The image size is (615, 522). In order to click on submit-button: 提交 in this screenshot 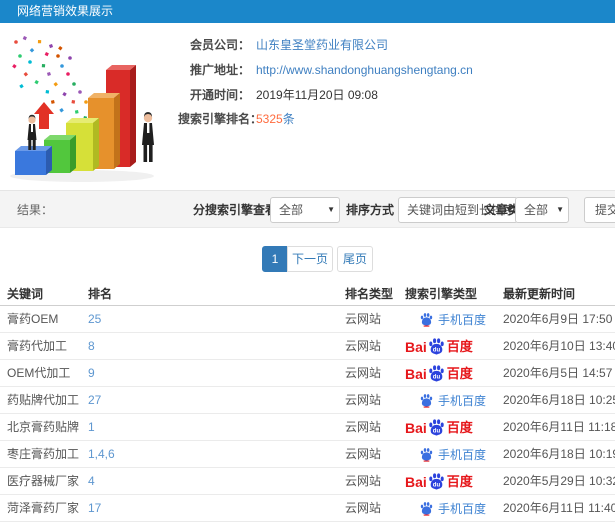, I will do `click(599, 210)`.